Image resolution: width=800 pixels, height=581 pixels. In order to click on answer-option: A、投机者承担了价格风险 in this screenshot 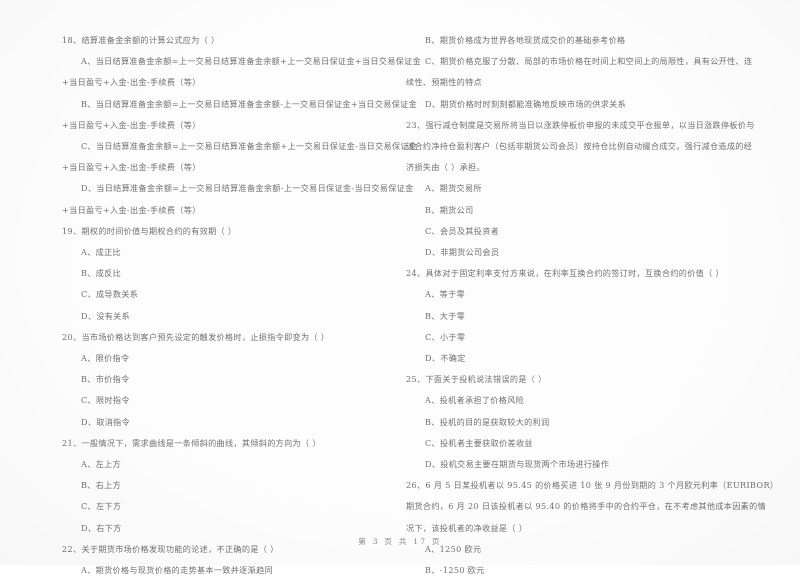, I will do `click(475, 400)`.